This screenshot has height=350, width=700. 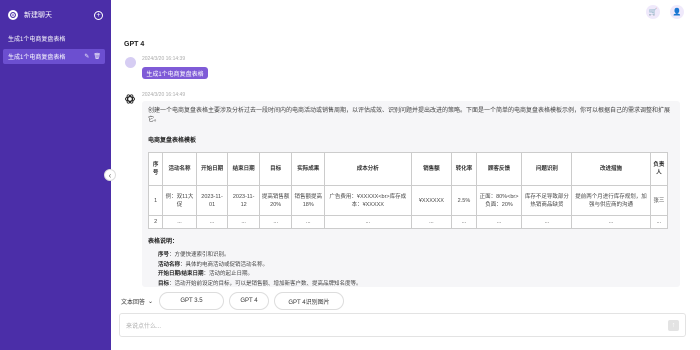 What do you see at coordinates (98, 15) in the screenshot?
I see `add-icon: +` at bounding box center [98, 15].